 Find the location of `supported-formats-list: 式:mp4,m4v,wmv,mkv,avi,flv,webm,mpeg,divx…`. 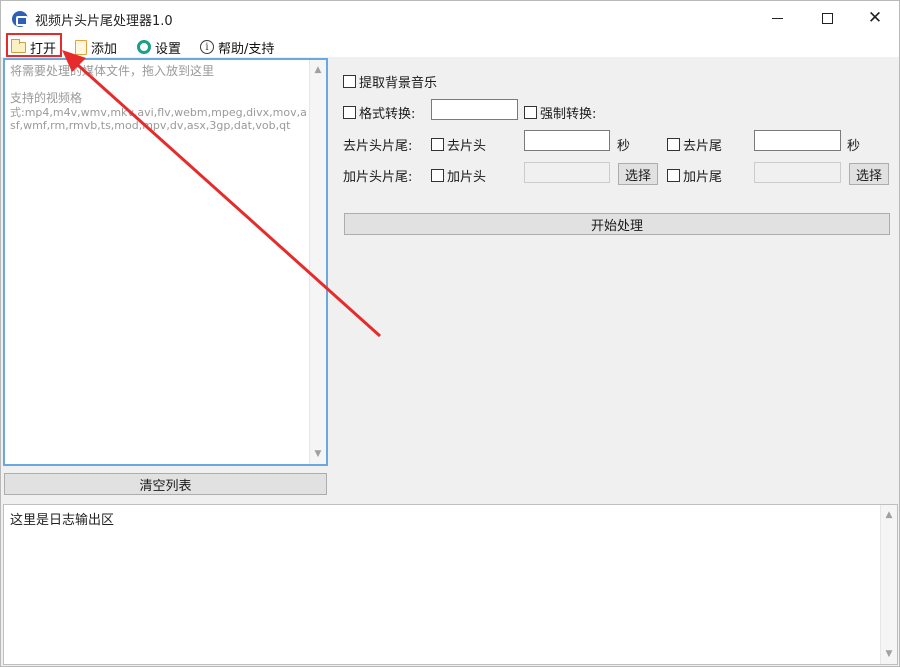

supported-formats-list: 式:mp4,m4v,wmv,mkv,avi,flv,webm,mpeg,divx… is located at coordinates (158, 119).